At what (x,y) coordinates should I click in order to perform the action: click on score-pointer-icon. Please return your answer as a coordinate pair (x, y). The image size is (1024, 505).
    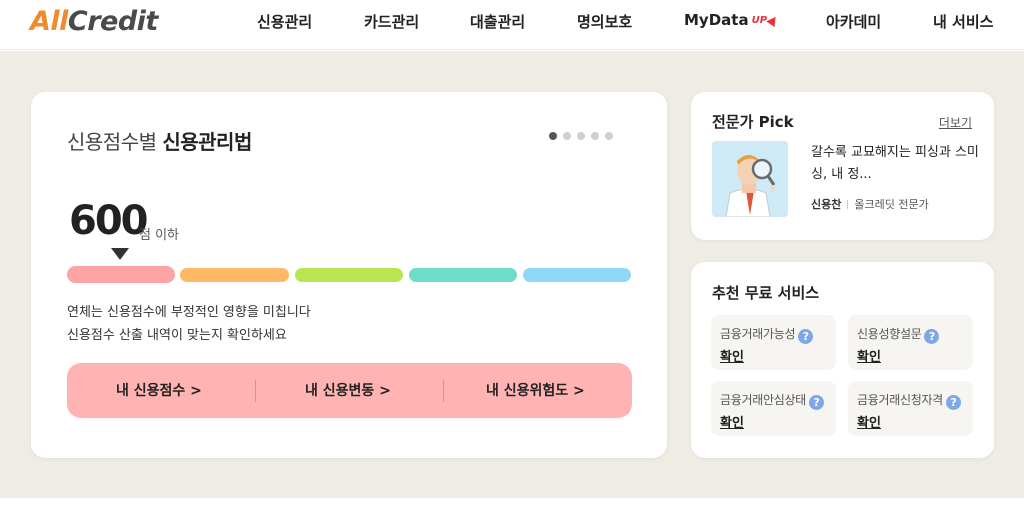
    Looking at the image, I should click on (120, 254).